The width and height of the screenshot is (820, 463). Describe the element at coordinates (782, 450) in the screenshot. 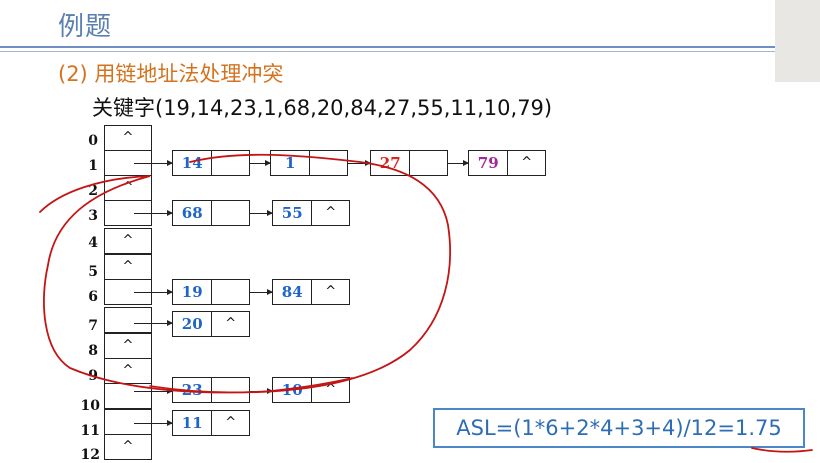

I see `result-underline-mark` at that location.